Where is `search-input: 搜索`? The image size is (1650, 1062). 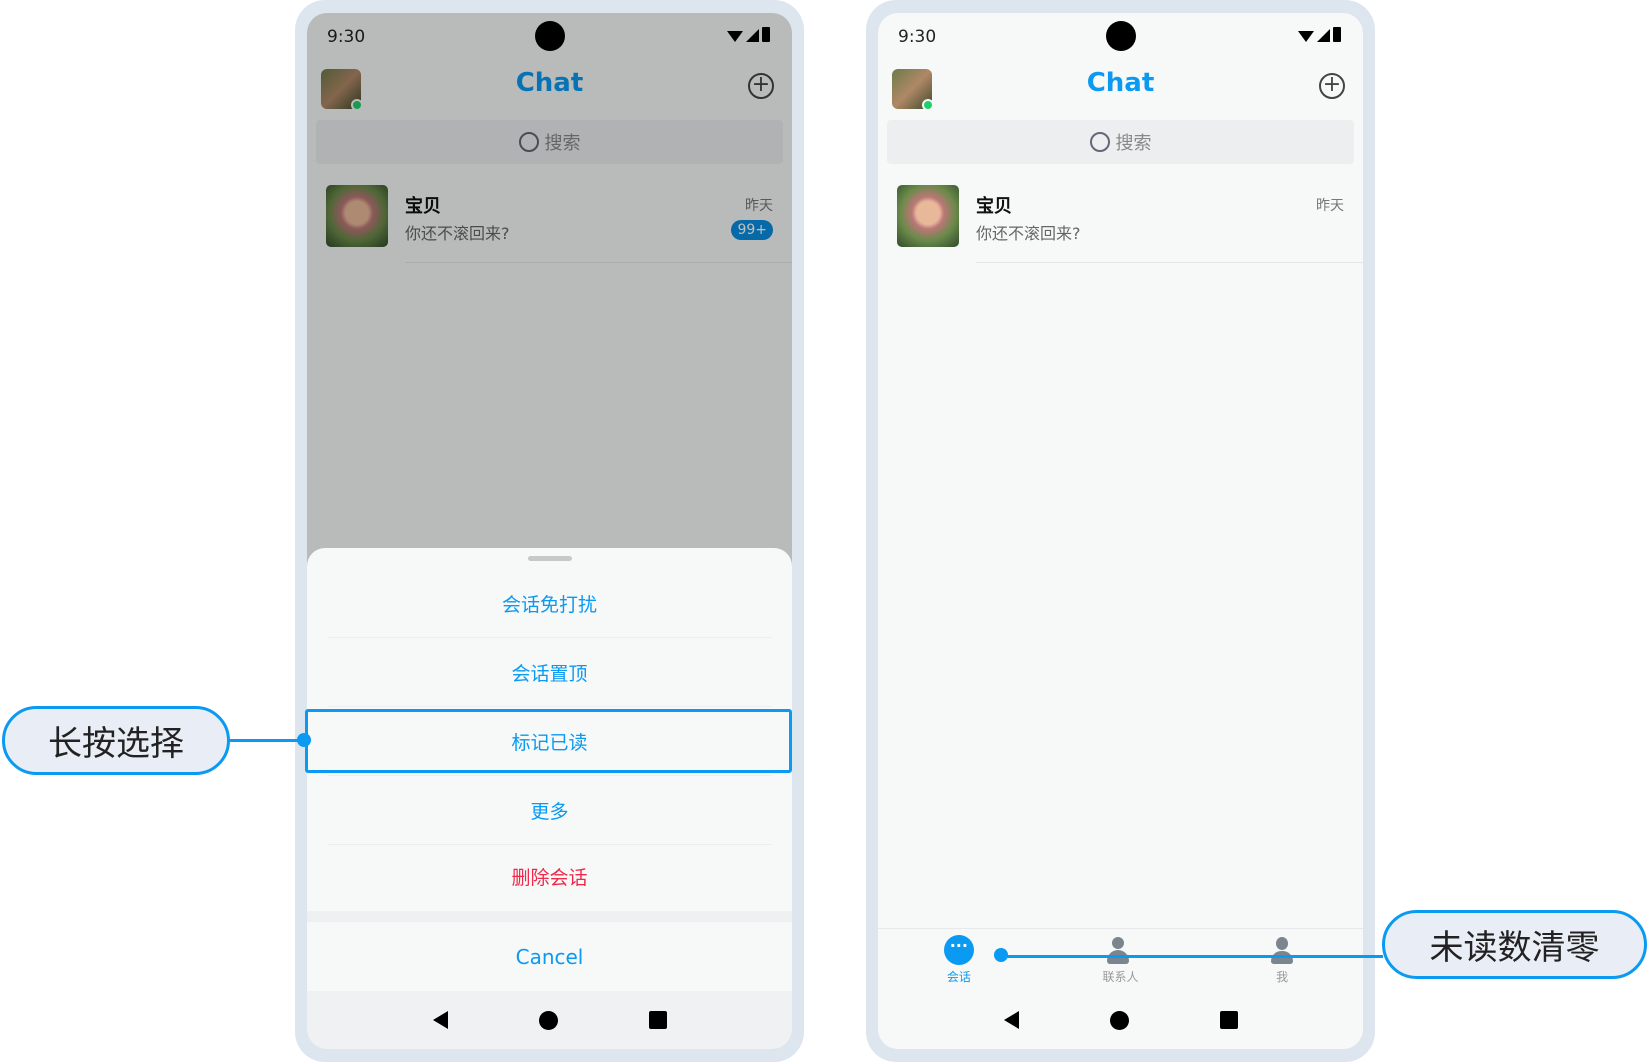 search-input: 搜索 is located at coordinates (1120, 142).